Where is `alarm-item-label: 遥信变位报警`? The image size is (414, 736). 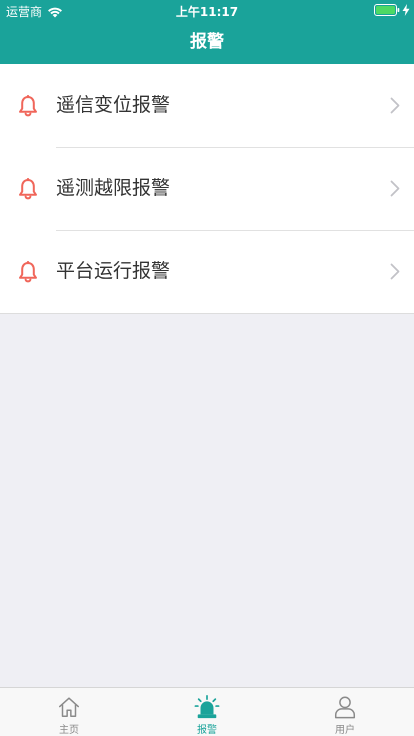 alarm-item-label: 遥信变位报警 is located at coordinates (113, 105).